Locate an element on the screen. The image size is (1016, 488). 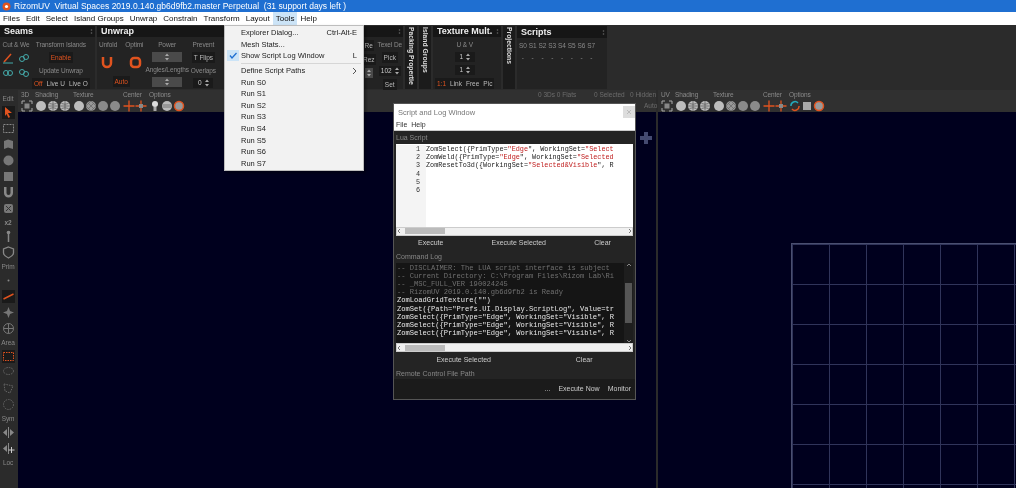
menu-item: Unwrap is located at coordinates (143, 18).